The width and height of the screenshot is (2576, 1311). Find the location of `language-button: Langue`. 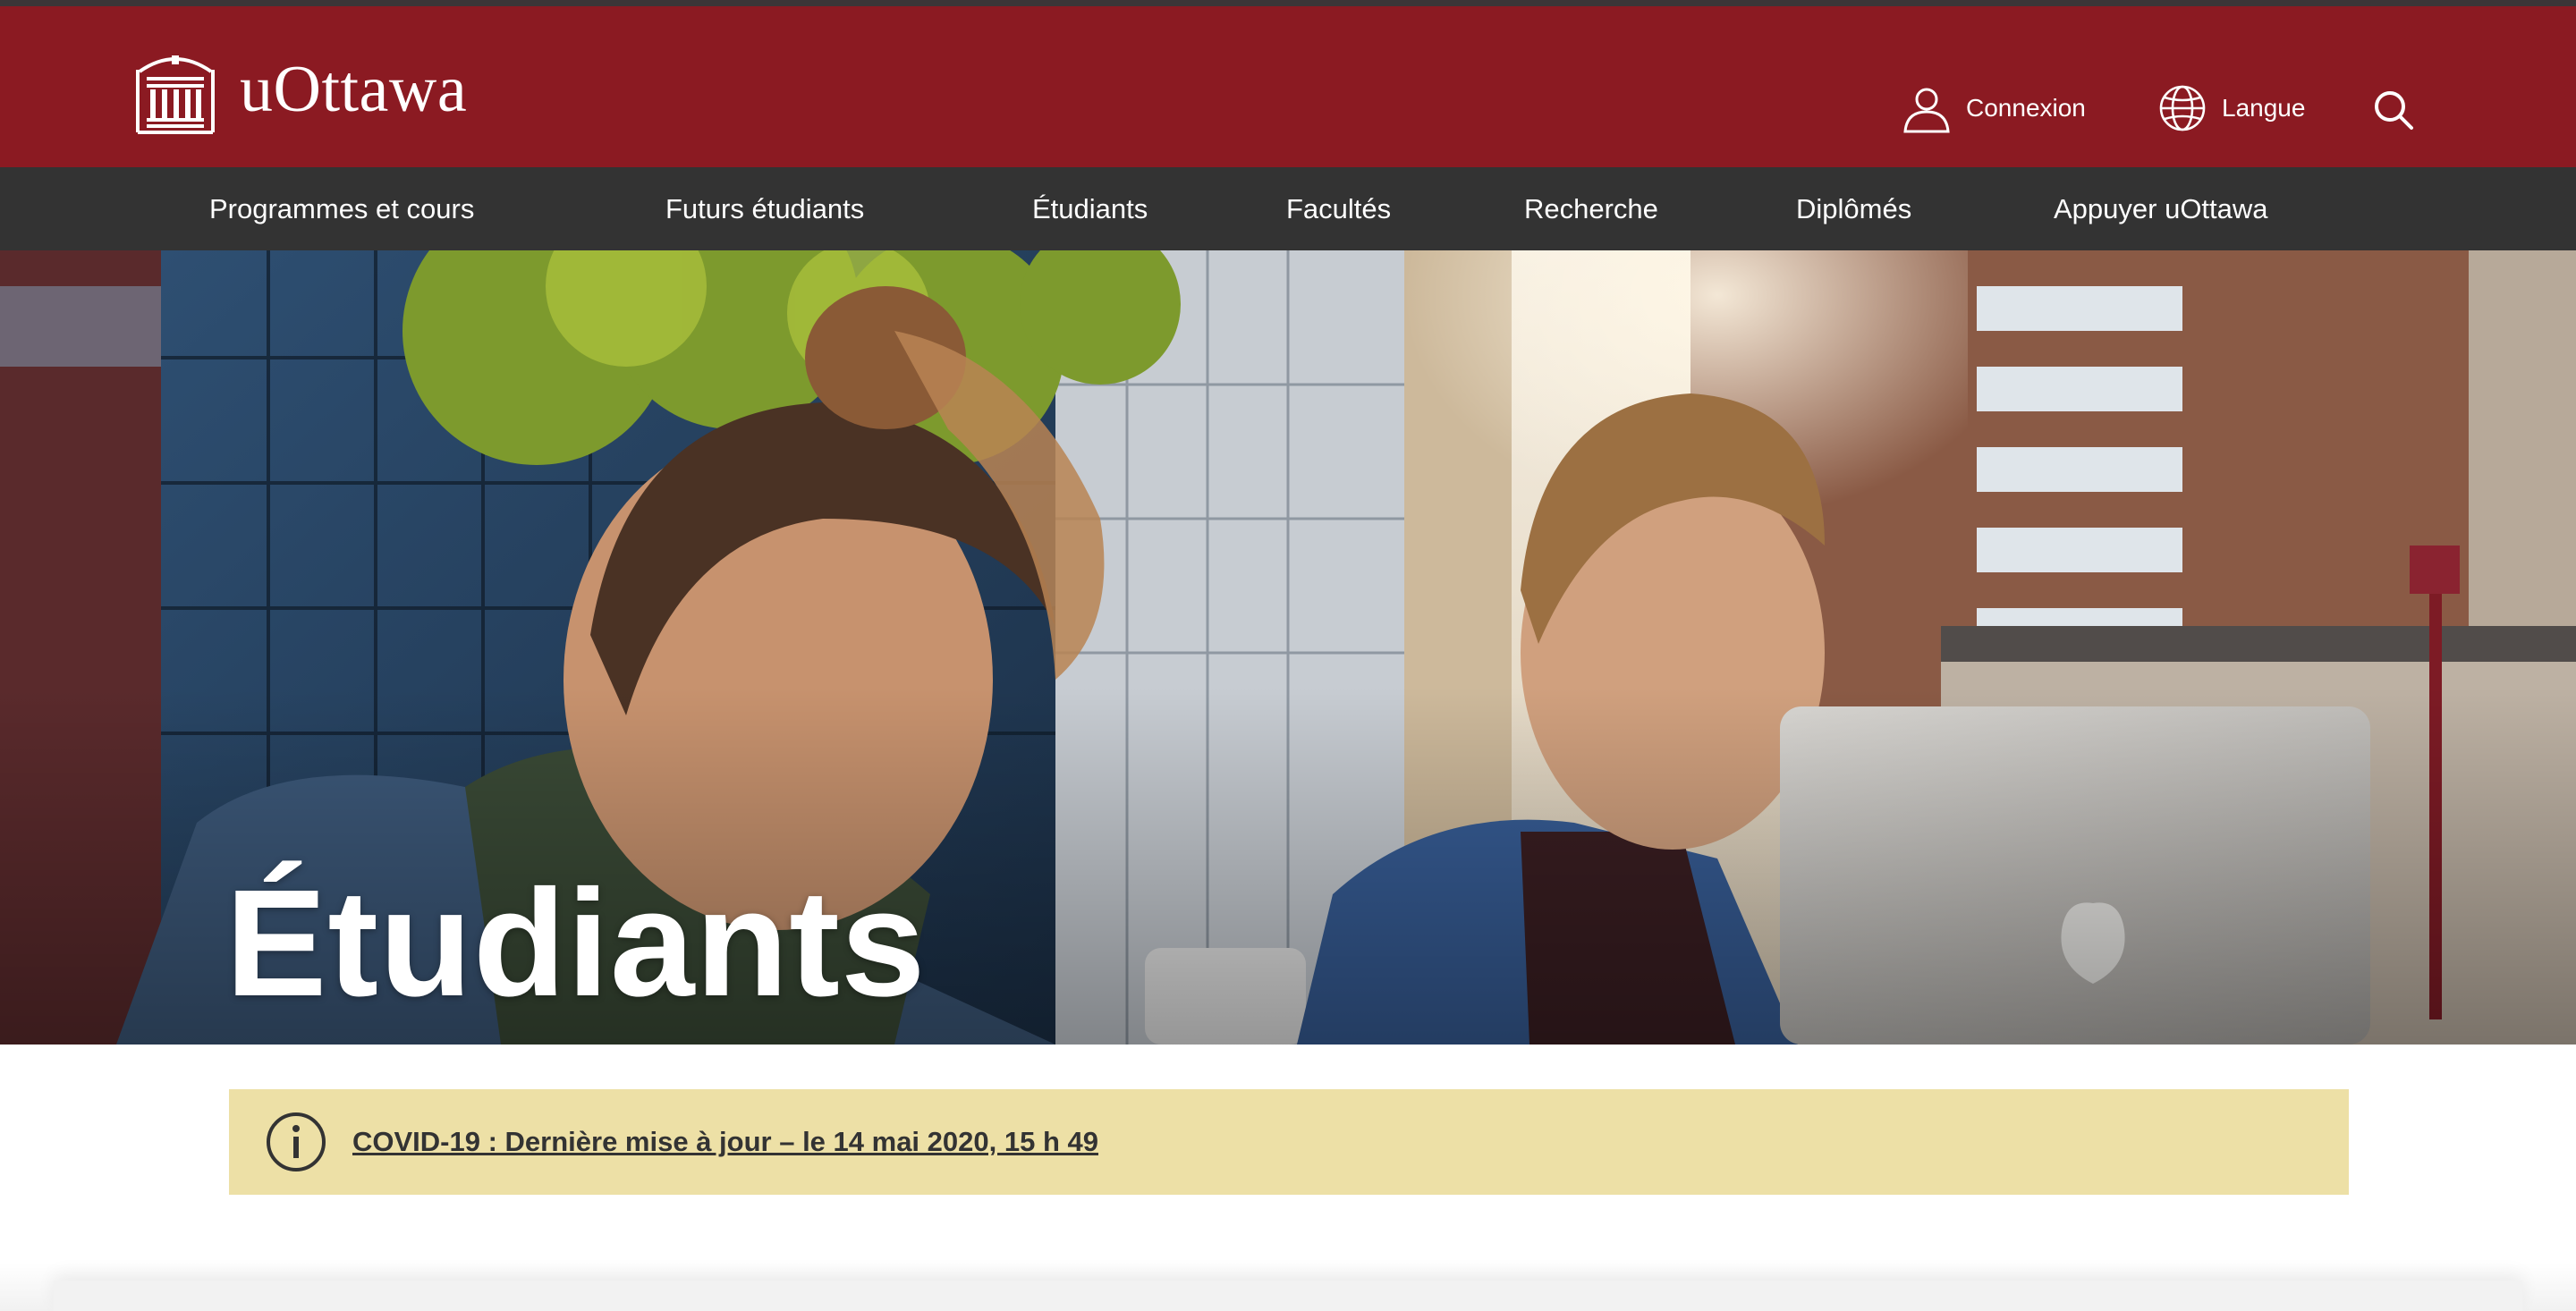

language-button: Langue is located at coordinates (2231, 108).